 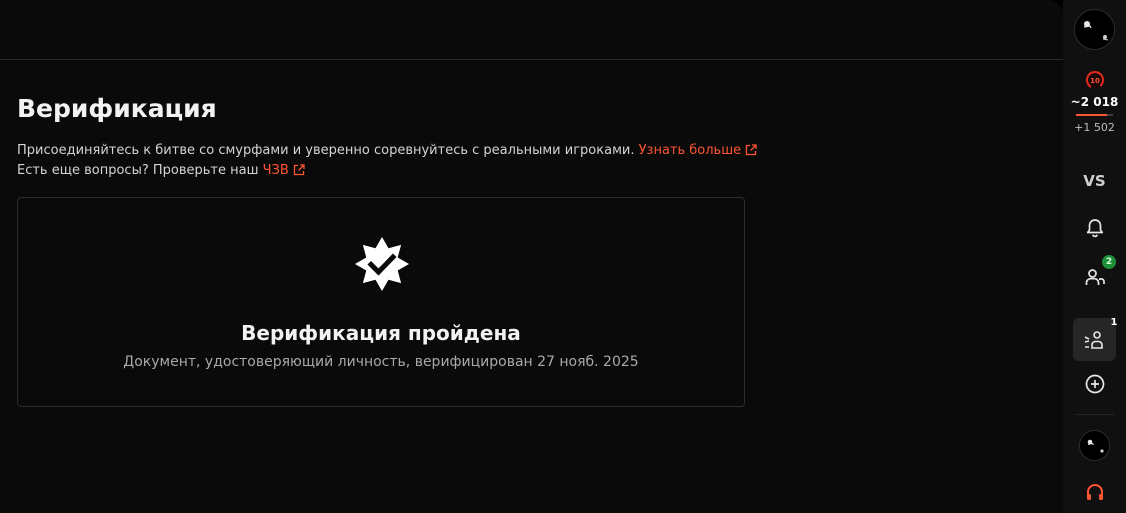 I want to click on top-bar, so click(x=531, y=30).